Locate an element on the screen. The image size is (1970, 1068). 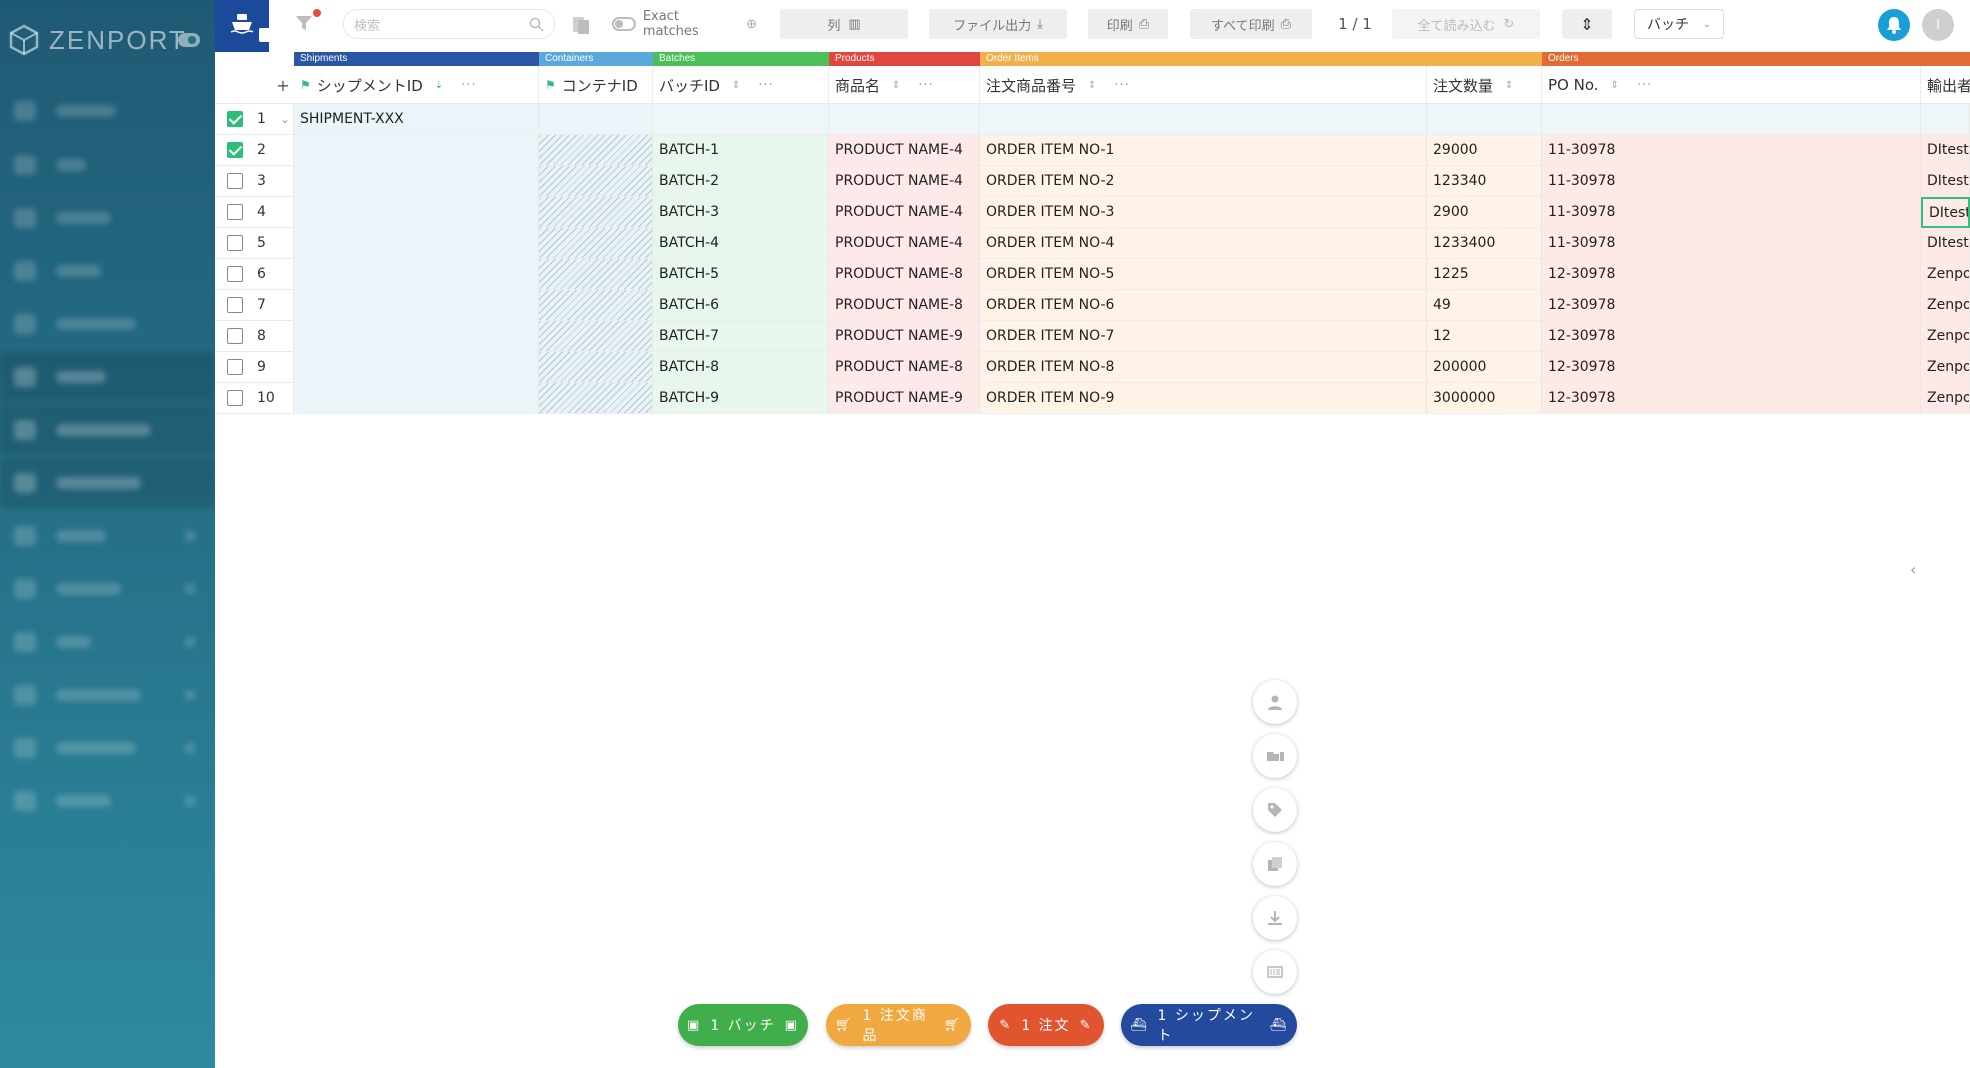
selected-order-item-pill: 🛒︎ 1 注文商品 🛒︎ is located at coordinates (898, 1025).